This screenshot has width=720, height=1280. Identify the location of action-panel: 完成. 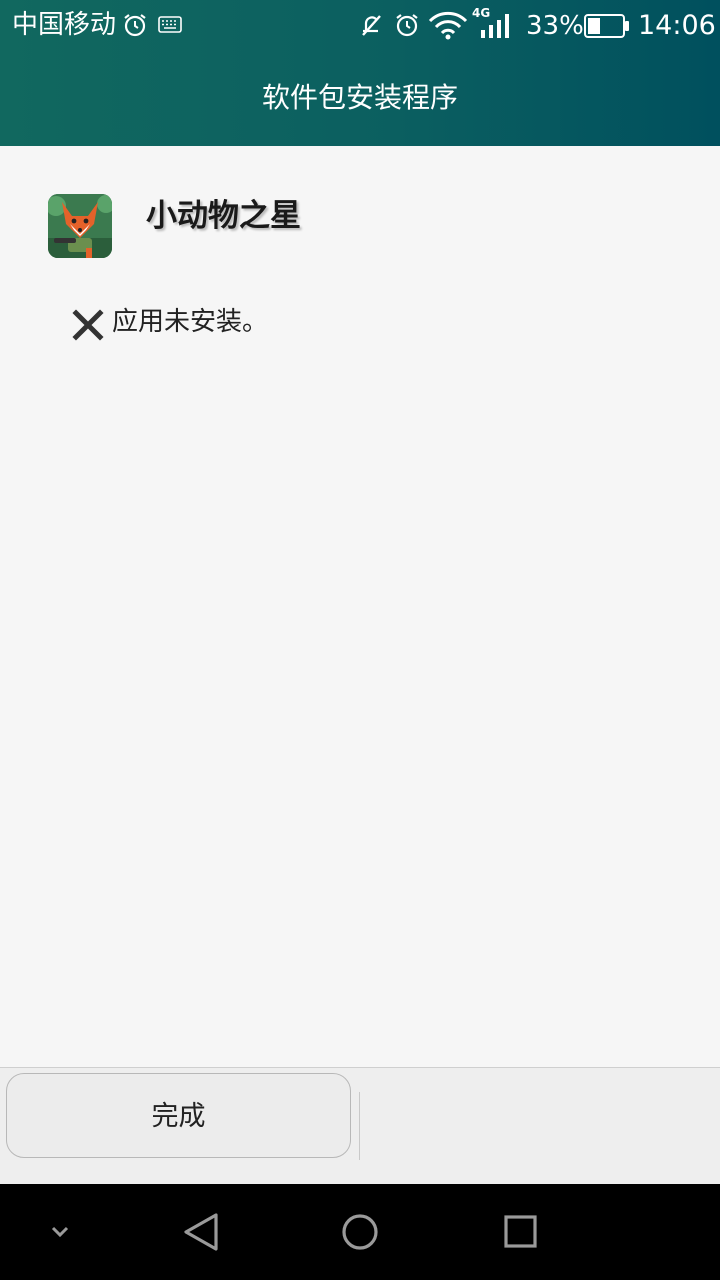
(360, 1126).